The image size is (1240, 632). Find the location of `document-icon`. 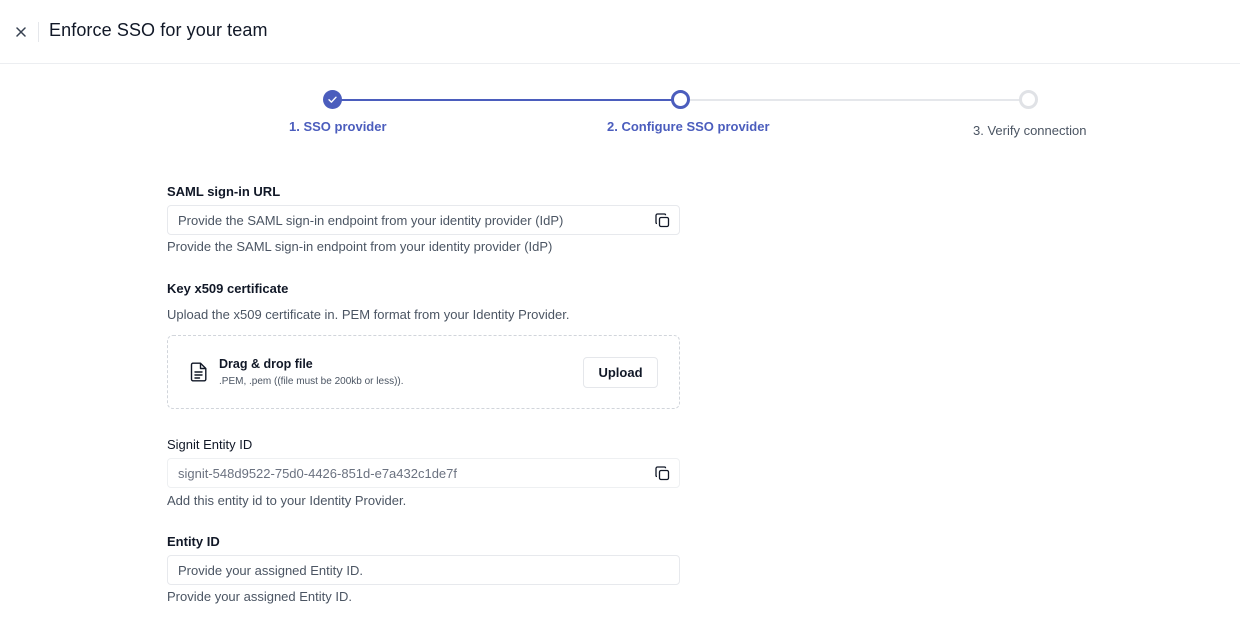

document-icon is located at coordinates (198, 372).